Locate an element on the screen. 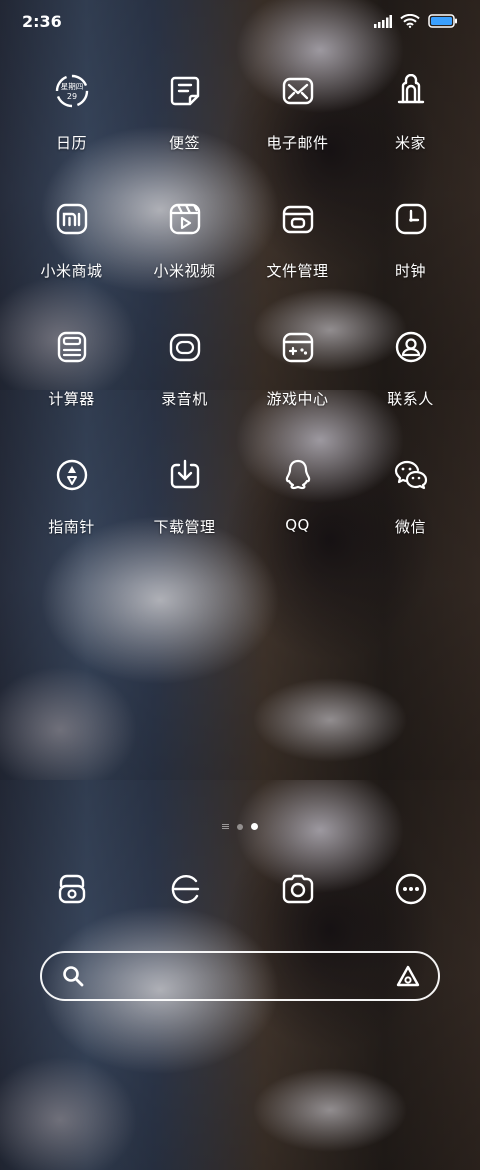  signal-icon is located at coordinates (383, 21).